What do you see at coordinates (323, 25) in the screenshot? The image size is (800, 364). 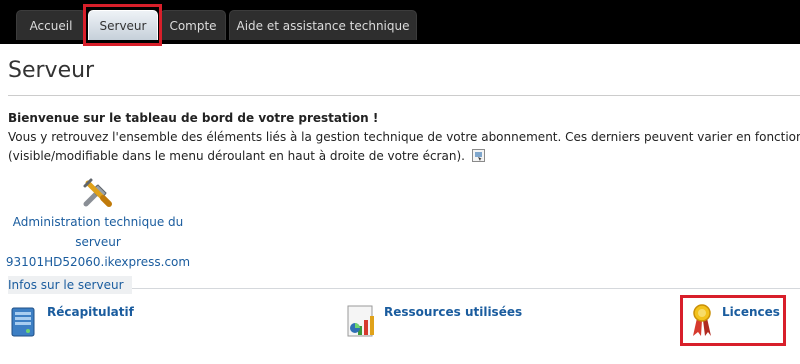 I see `tab-aide: Aide et assistance technique` at bounding box center [323, 25].